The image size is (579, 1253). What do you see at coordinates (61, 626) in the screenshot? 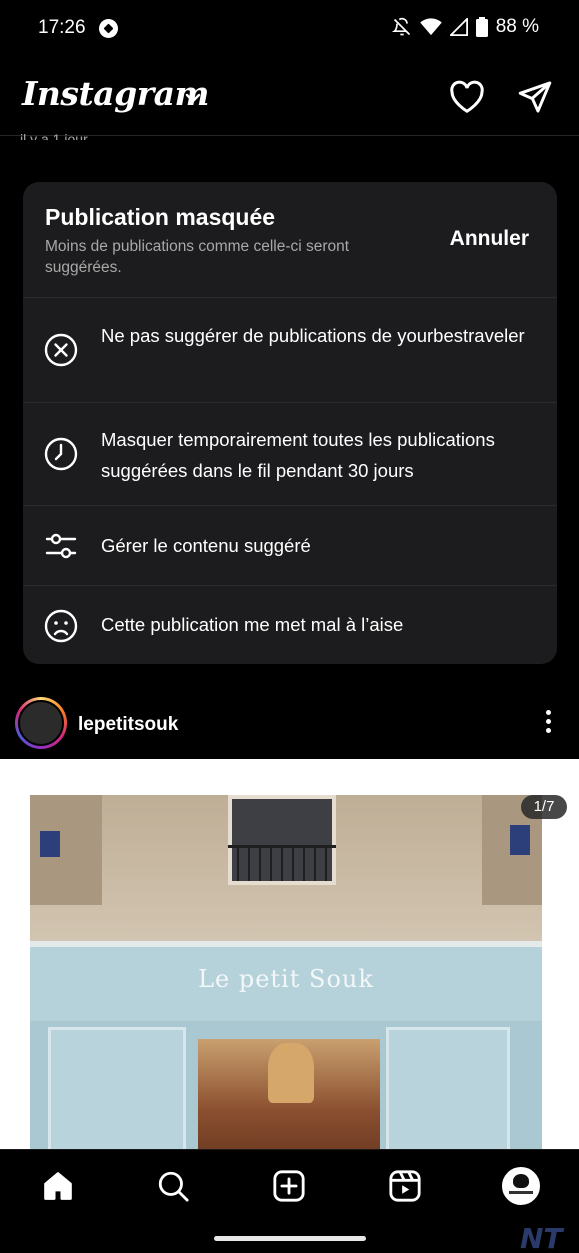
I see `sad-face-icon` at bounding box center [61, 626].